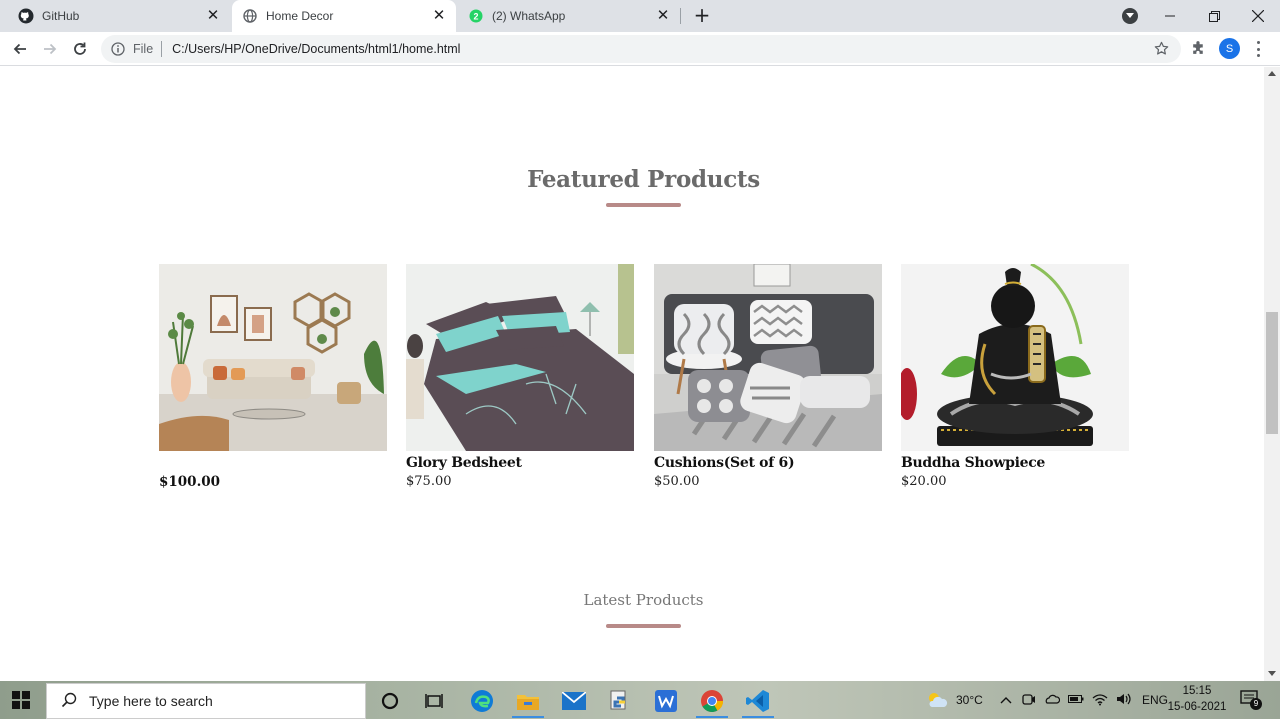 The width and height of the screenshot is (1280, 719). Describe the element at coordinates (273, 357) in the screenshot. I see `living-room-image` at that location.